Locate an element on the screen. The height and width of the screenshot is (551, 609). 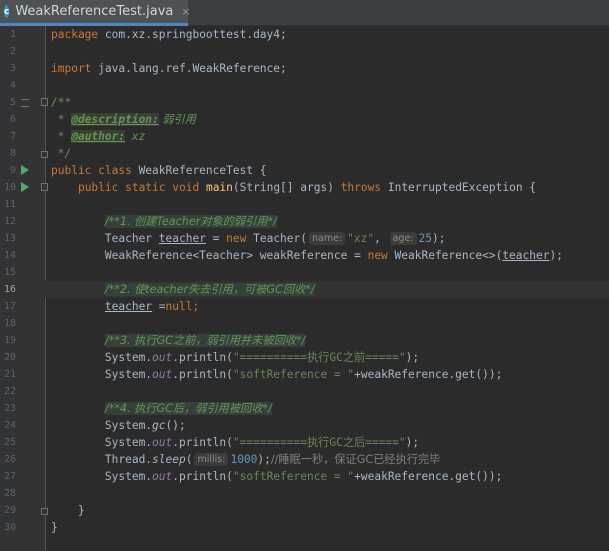
line-number: 18 is located at coordinates (9, 323).